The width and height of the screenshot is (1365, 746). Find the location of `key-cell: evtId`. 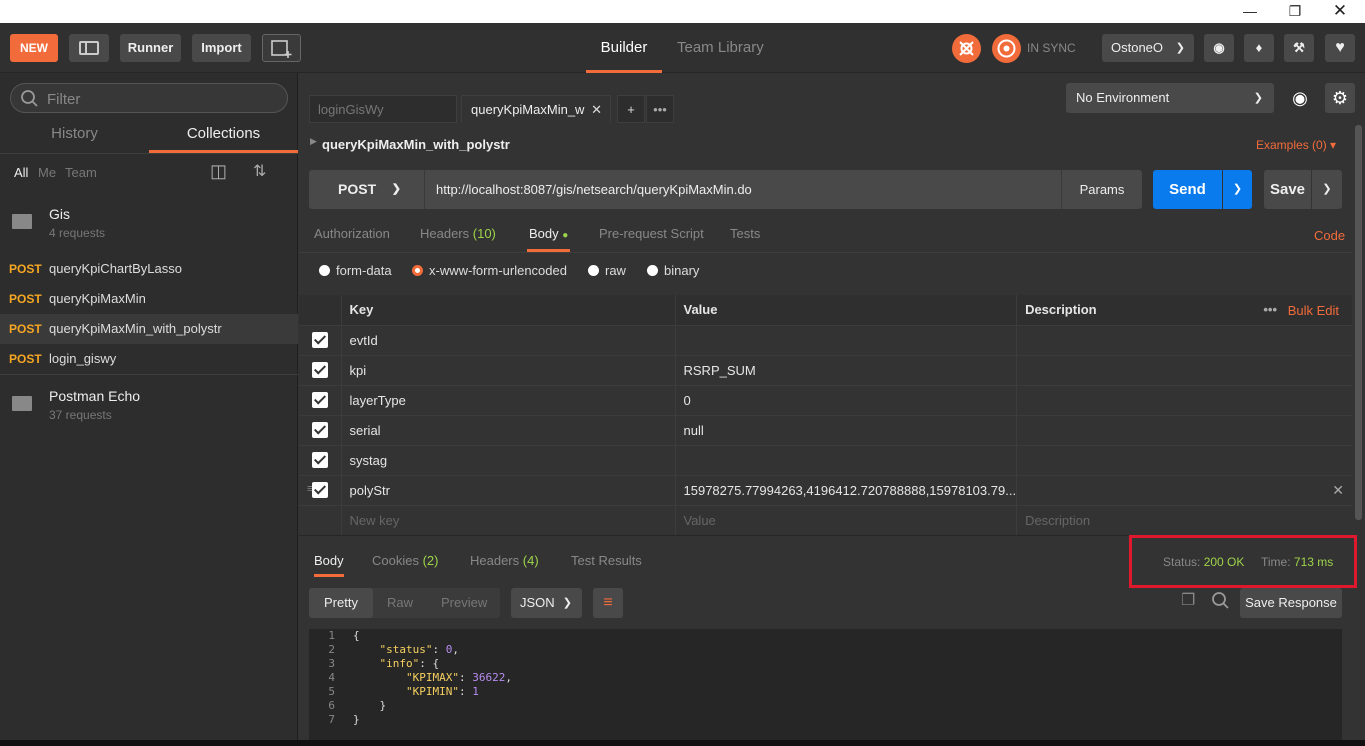

key-cell: evtId is located at coordinates (508, 340).